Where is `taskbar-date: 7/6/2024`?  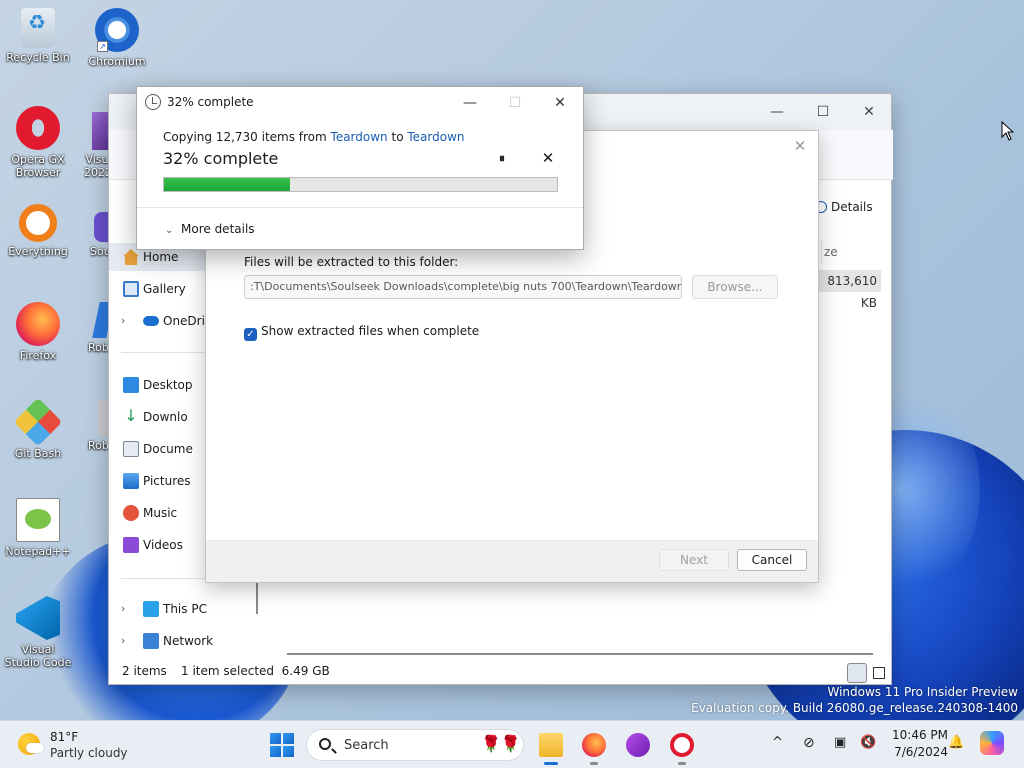 taskbar-date: 7/6/2024 is located at coordinates (920, 752).